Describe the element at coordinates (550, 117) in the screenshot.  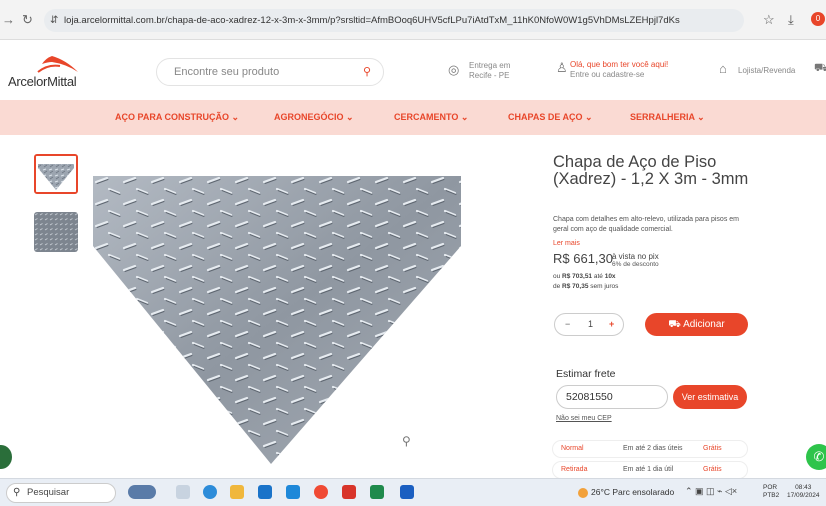
I see `nav-chapas-de-aco: CHAPAS DE AÇO ⌄` at that location.